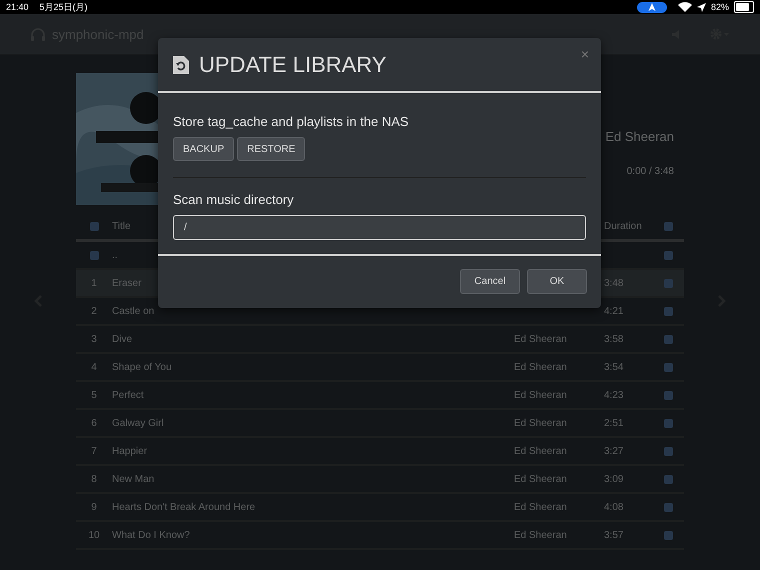 The image size is (760, 570). What do you see at coordinates (614, 311) in the screenshot?
I see `track-duration: 4:21` at bounding box center [614, 311].